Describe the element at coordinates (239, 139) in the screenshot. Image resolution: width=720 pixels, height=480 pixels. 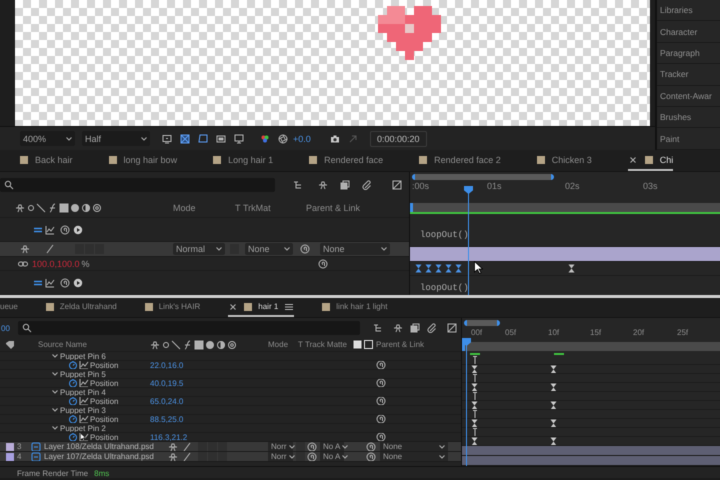
I see `display-icon` at that location.